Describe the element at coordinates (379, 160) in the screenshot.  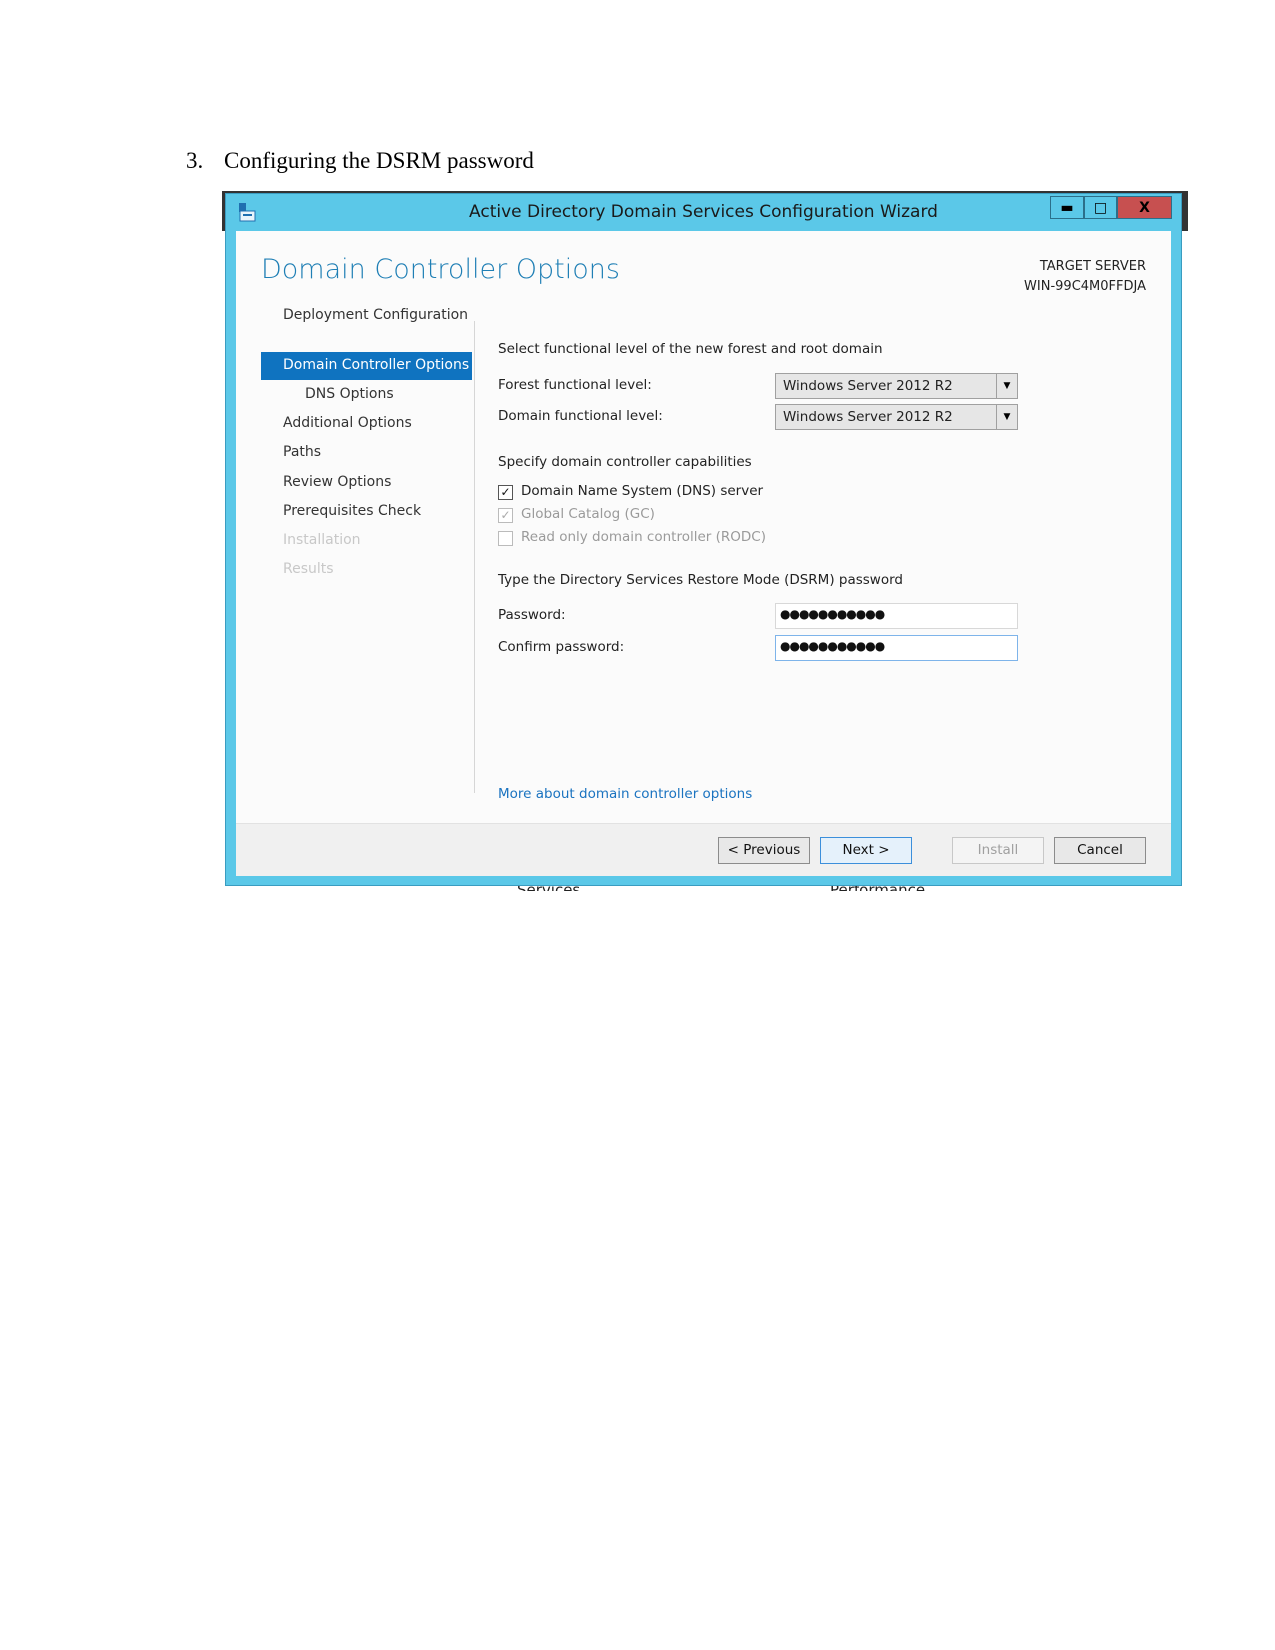
I see `step-title: Configuring the DSRM password` at that location.